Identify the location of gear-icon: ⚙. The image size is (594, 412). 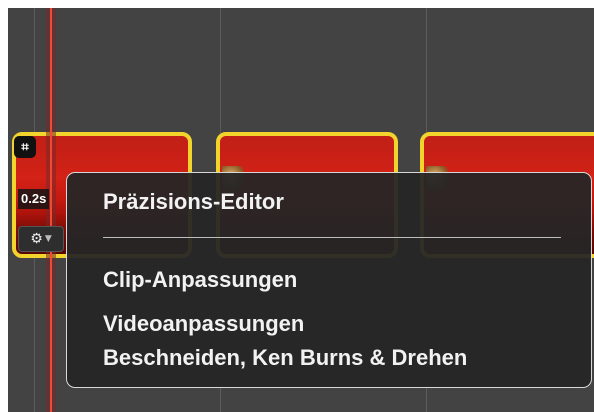
(36, 239).